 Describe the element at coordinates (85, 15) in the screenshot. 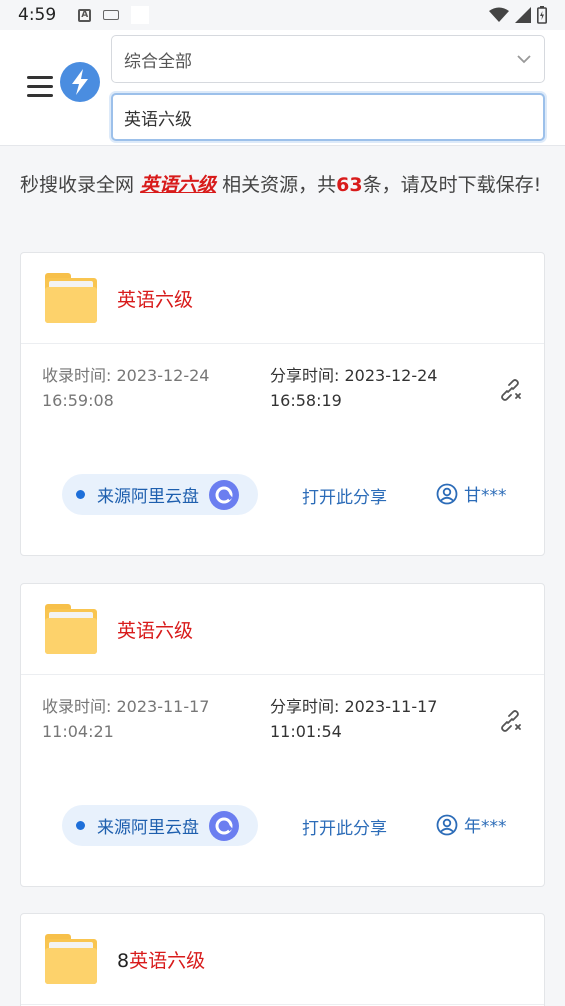

I see `a-notification-icon: A` at that location.